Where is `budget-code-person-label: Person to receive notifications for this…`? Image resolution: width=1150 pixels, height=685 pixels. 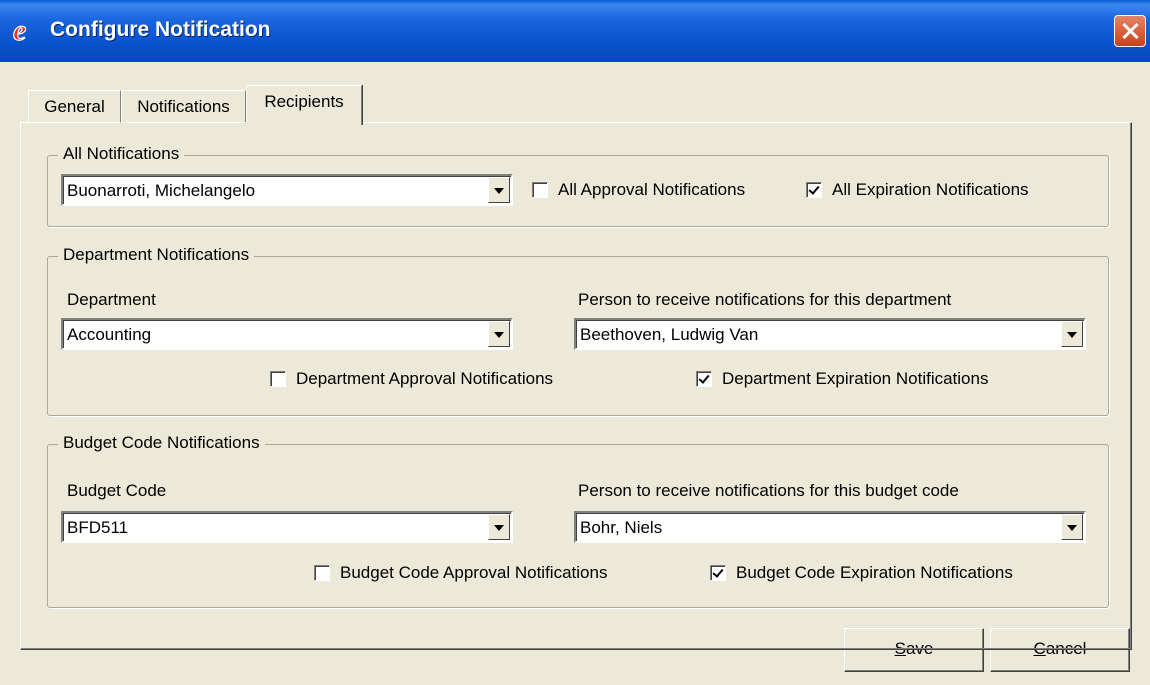
budget-code-person-label: Person to receive notifications for this… is located at coordinates (768, 490).